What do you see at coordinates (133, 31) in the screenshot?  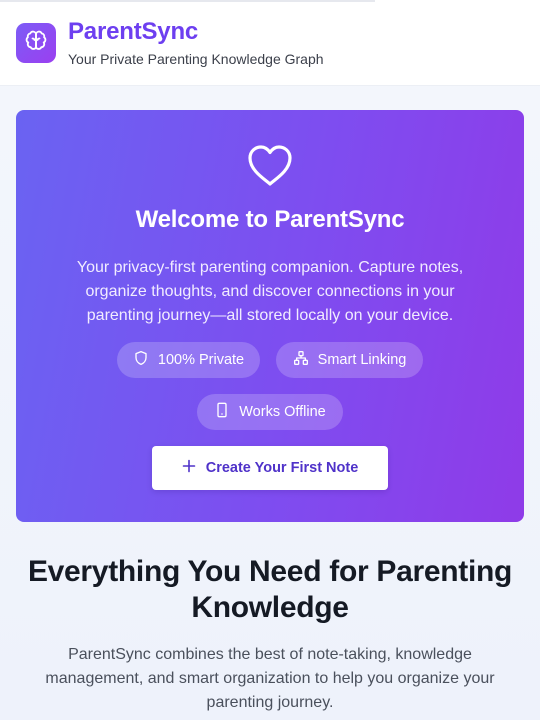 I see `app-title: ParentSync` at bounding box center [133, 31].